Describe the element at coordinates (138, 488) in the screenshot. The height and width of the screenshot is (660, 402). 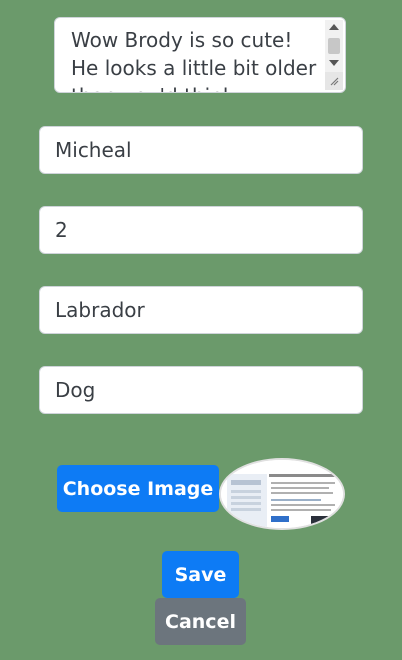
I see `choose-image-button: Choose Image` at that location.